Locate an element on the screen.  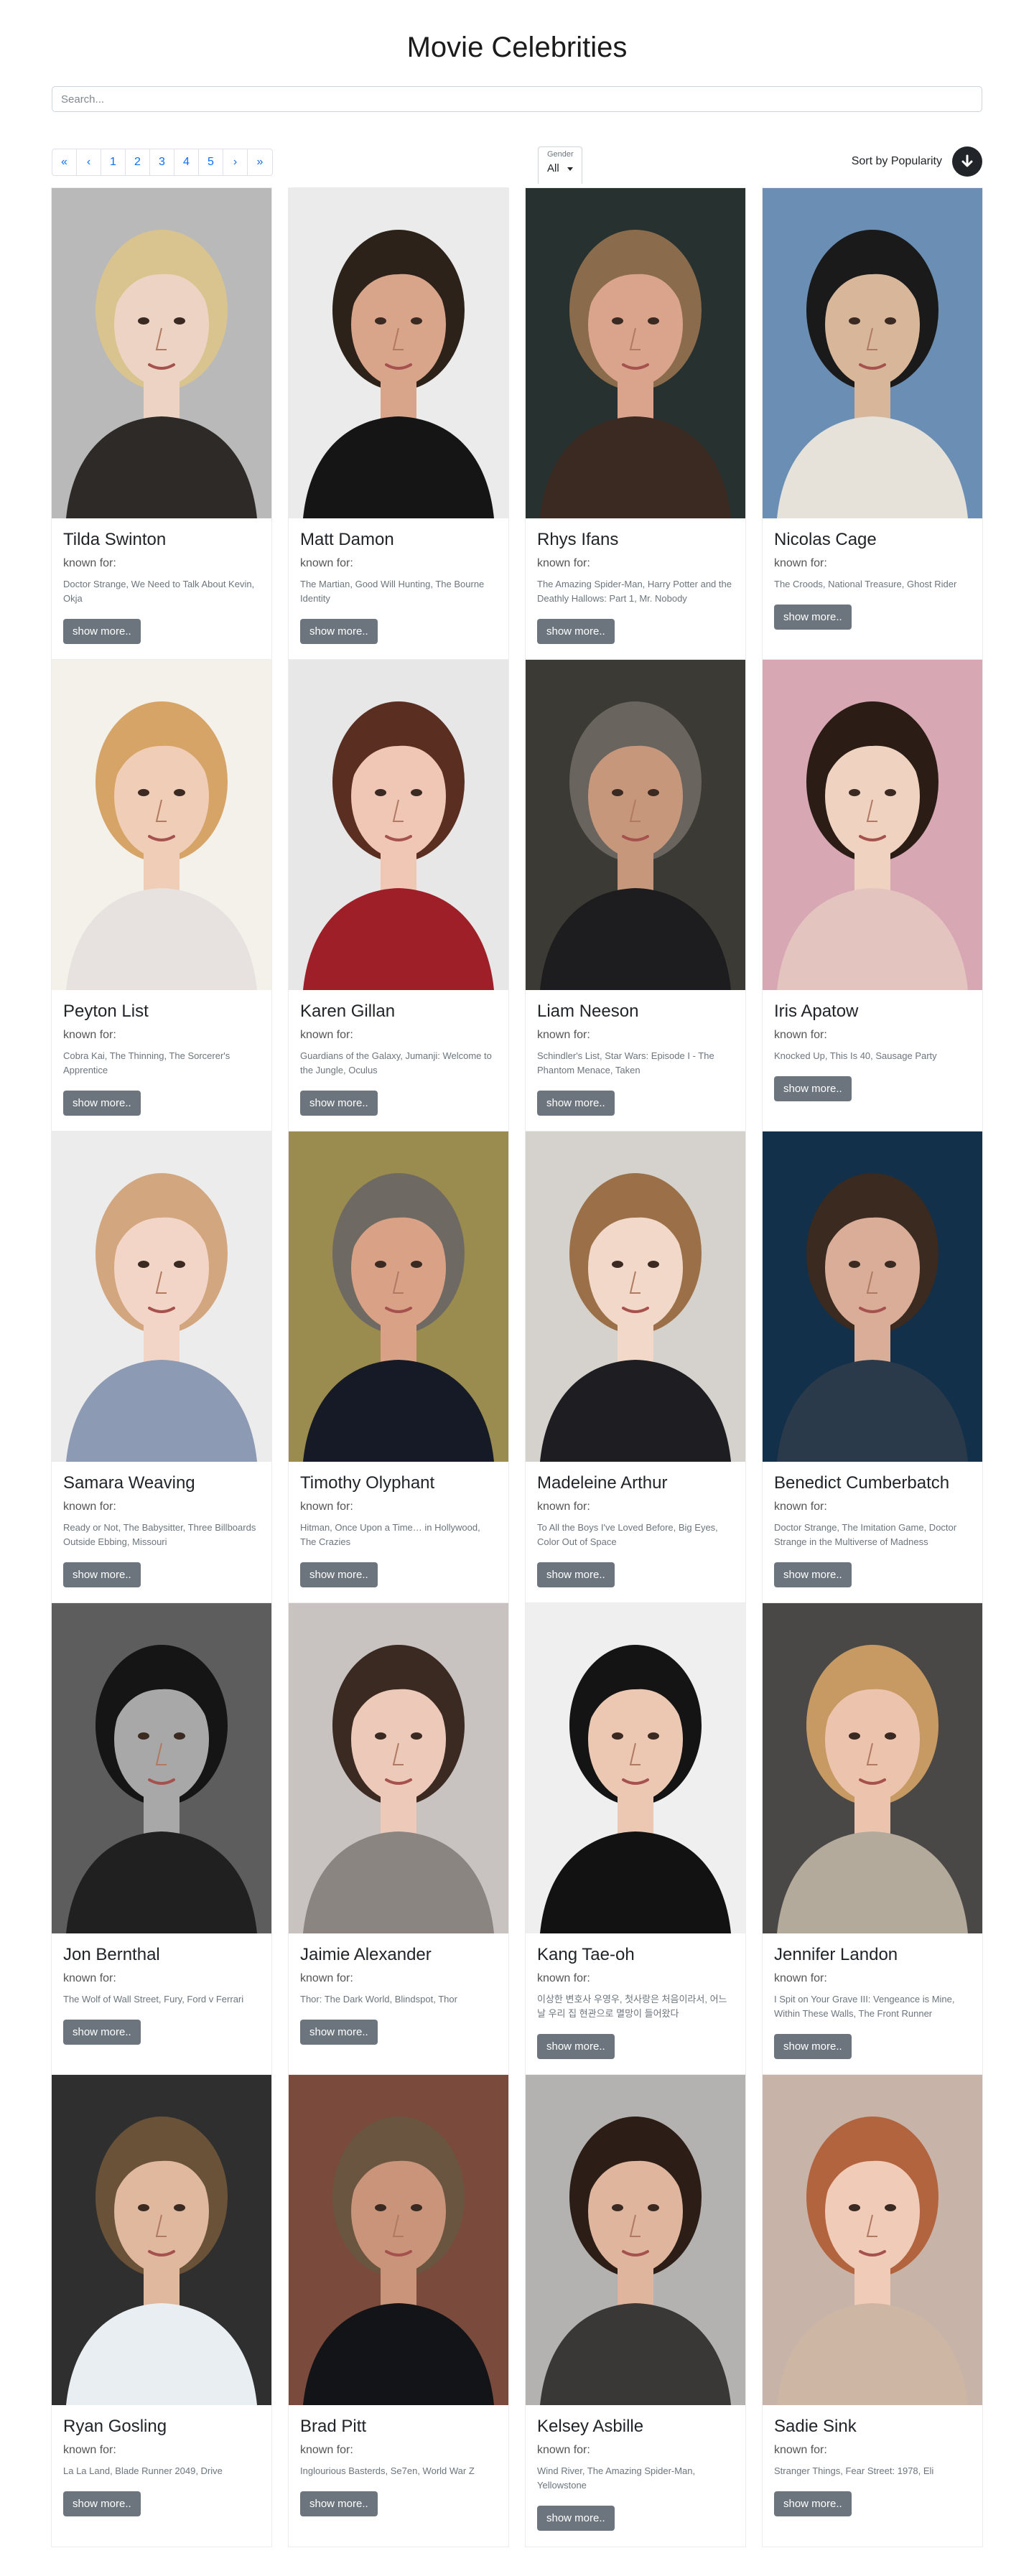
celebrity-name: Sadie Sink is located at coordinates (815, 2426).